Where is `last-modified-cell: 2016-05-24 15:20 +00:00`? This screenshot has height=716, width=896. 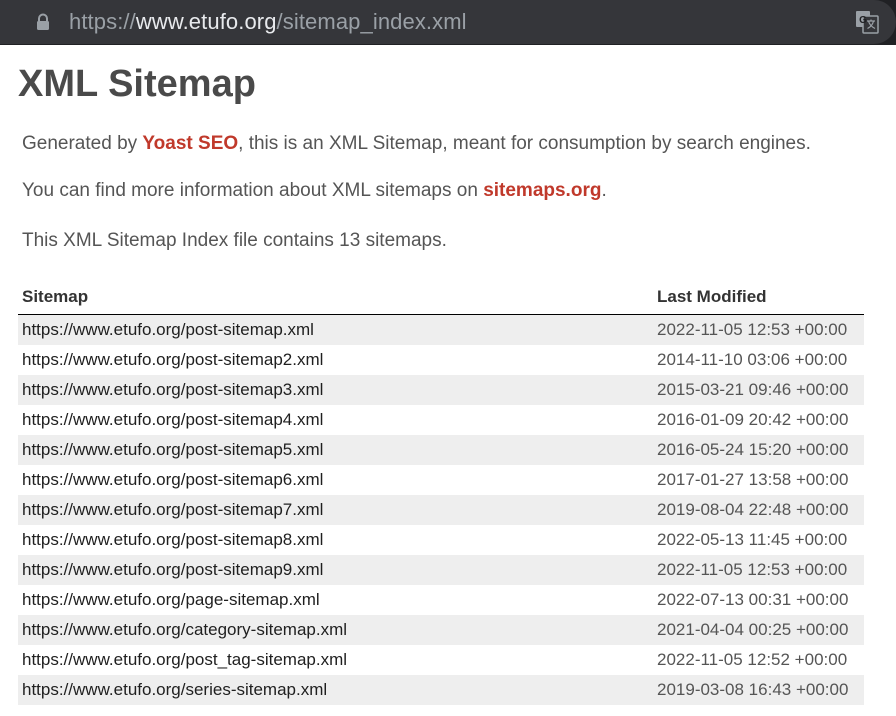 last-modified-cell: 2016-05-24 15:20 +00:00 is located at coordinates (758, 450).